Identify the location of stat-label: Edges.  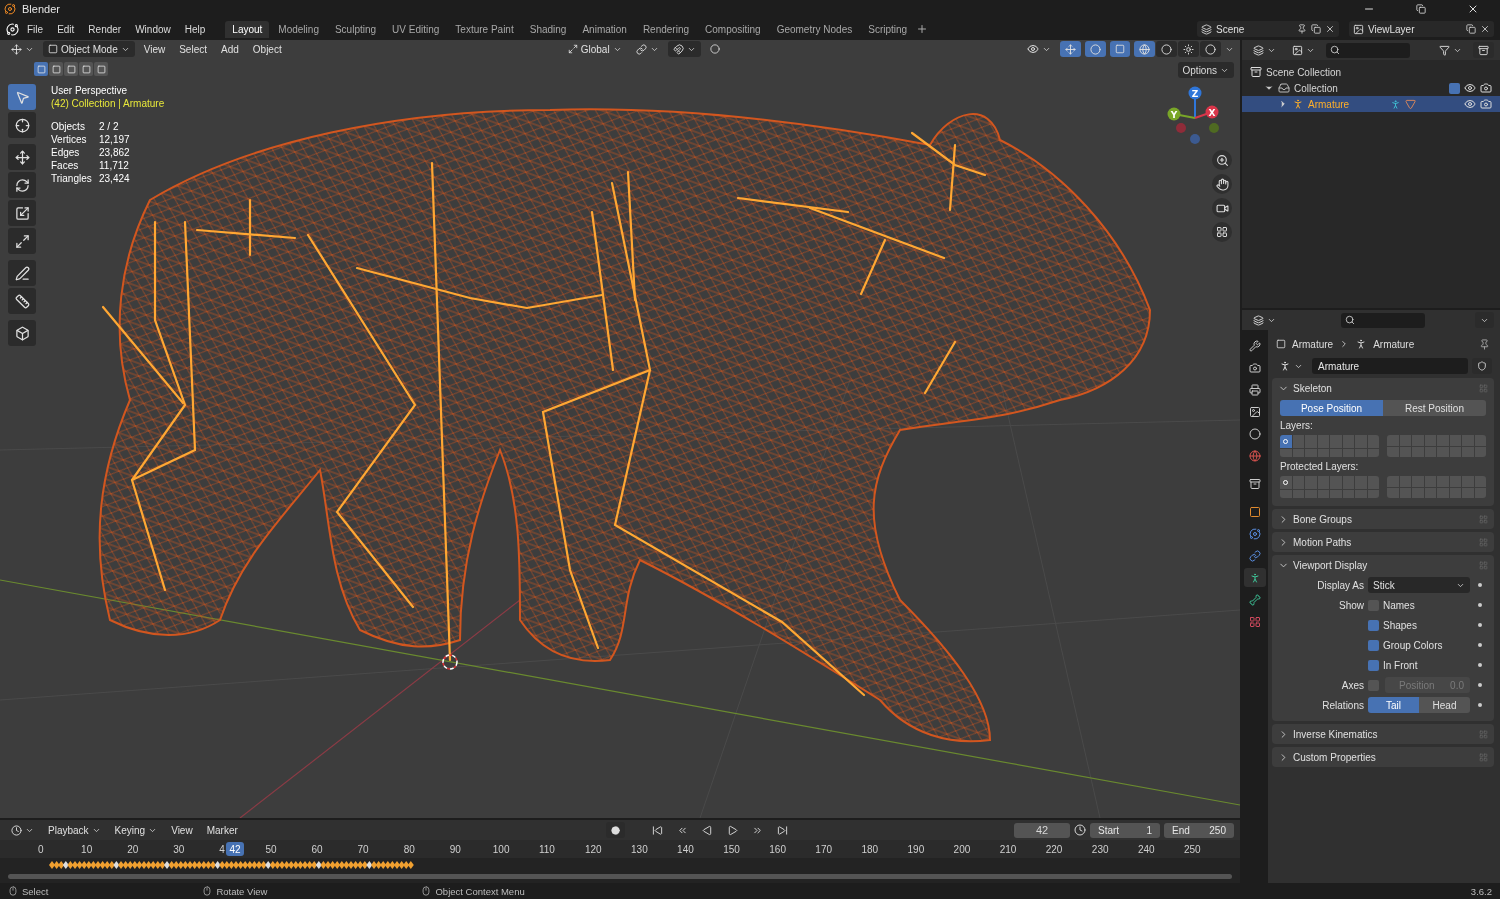
(66, 152).